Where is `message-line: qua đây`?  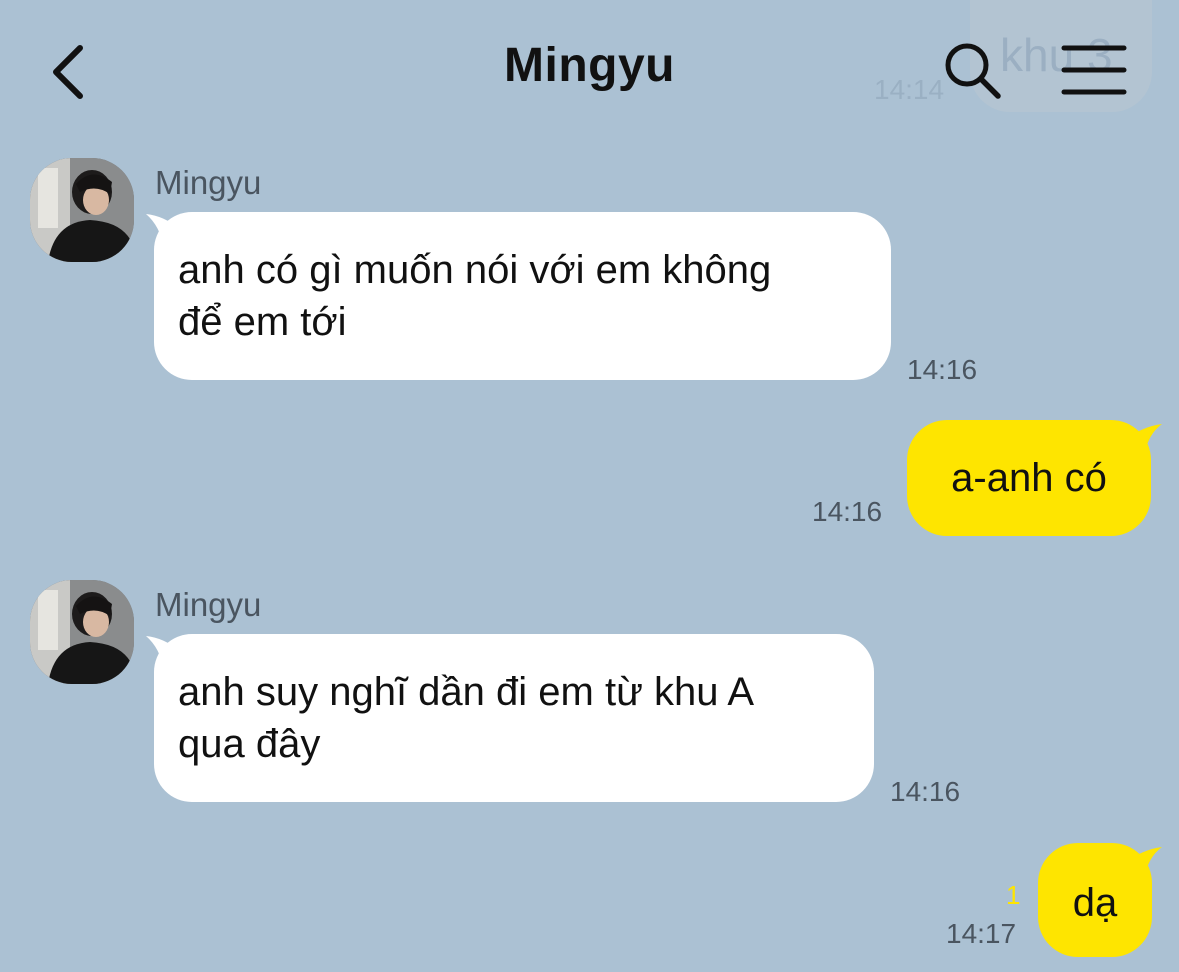 message-line: qua đây is located at coordinates (249, 744).